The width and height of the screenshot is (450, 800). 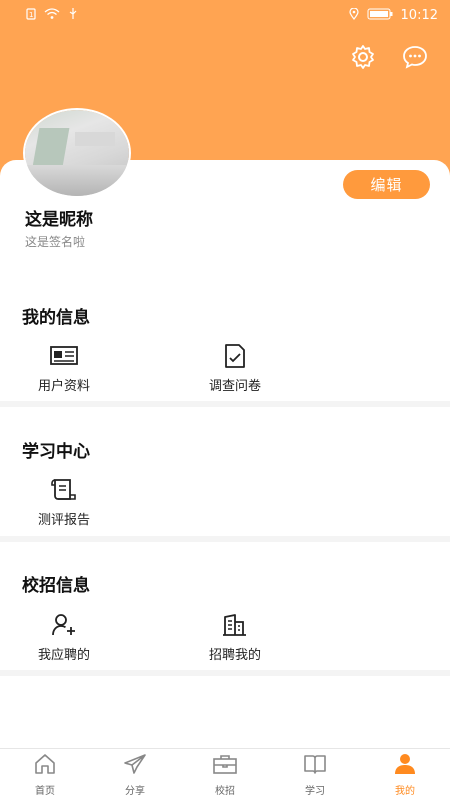 I want to click on my-applications-item: 我应聘的, so click(x=64, y=637).